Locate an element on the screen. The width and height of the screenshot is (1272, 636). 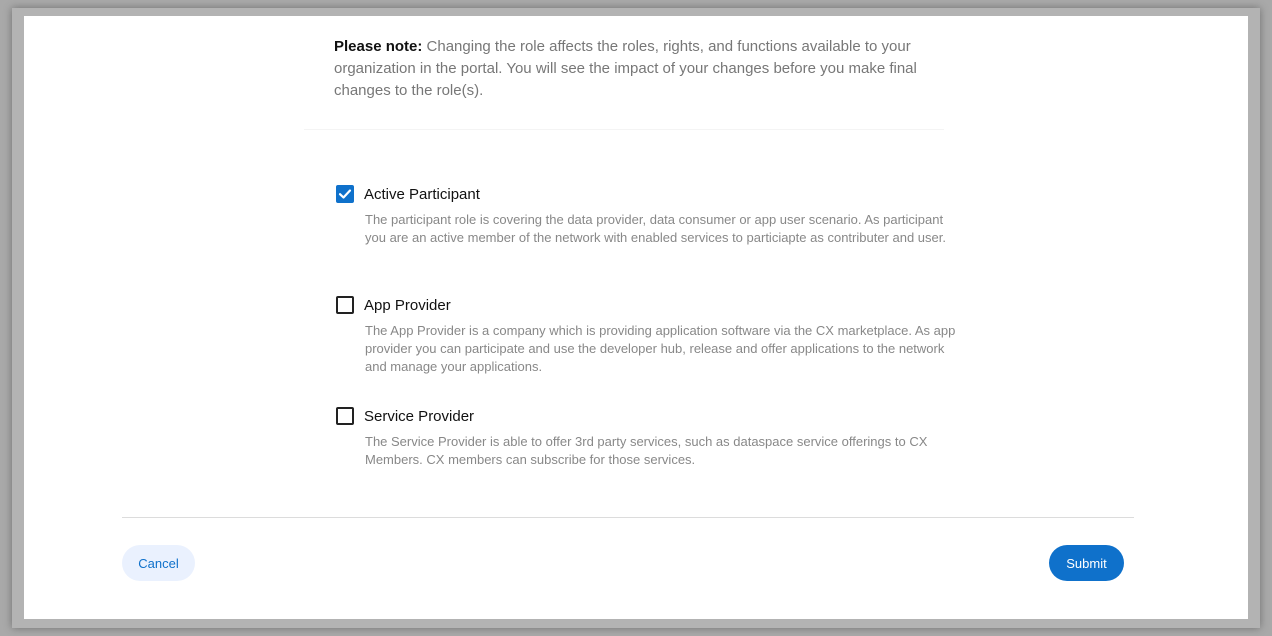
note-divider is located at coordinates (624, 129).